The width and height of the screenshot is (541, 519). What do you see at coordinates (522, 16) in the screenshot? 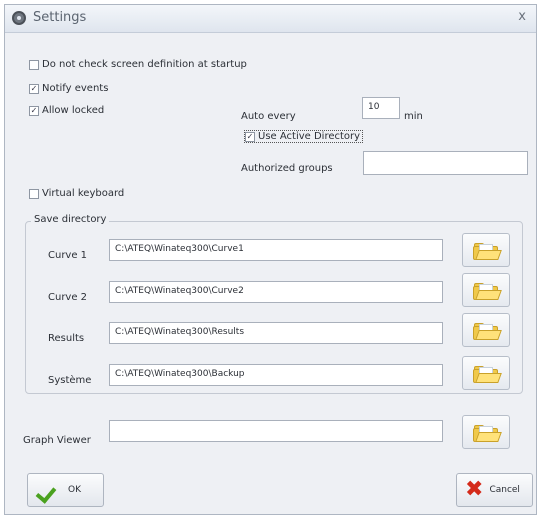
I see `close-button: x` at bounding box center [522, 16].